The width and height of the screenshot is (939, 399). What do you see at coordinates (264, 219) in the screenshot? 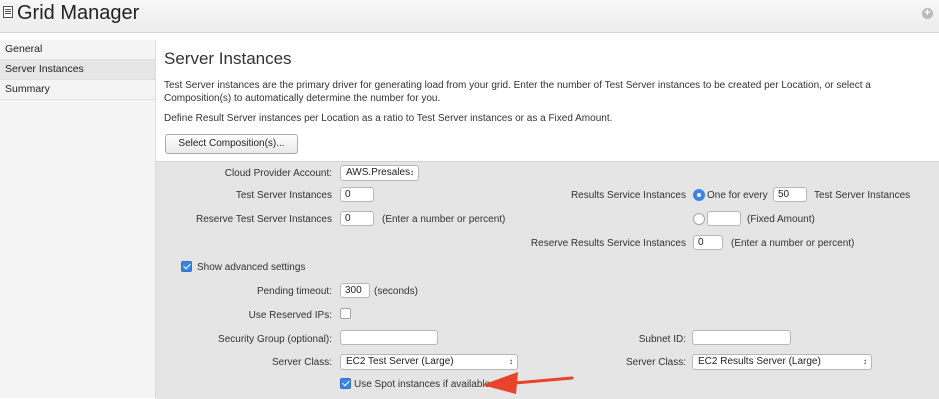
I see `reserve-test-server-label: Reserve Test Server Instances` at bounding box center [264, 219].